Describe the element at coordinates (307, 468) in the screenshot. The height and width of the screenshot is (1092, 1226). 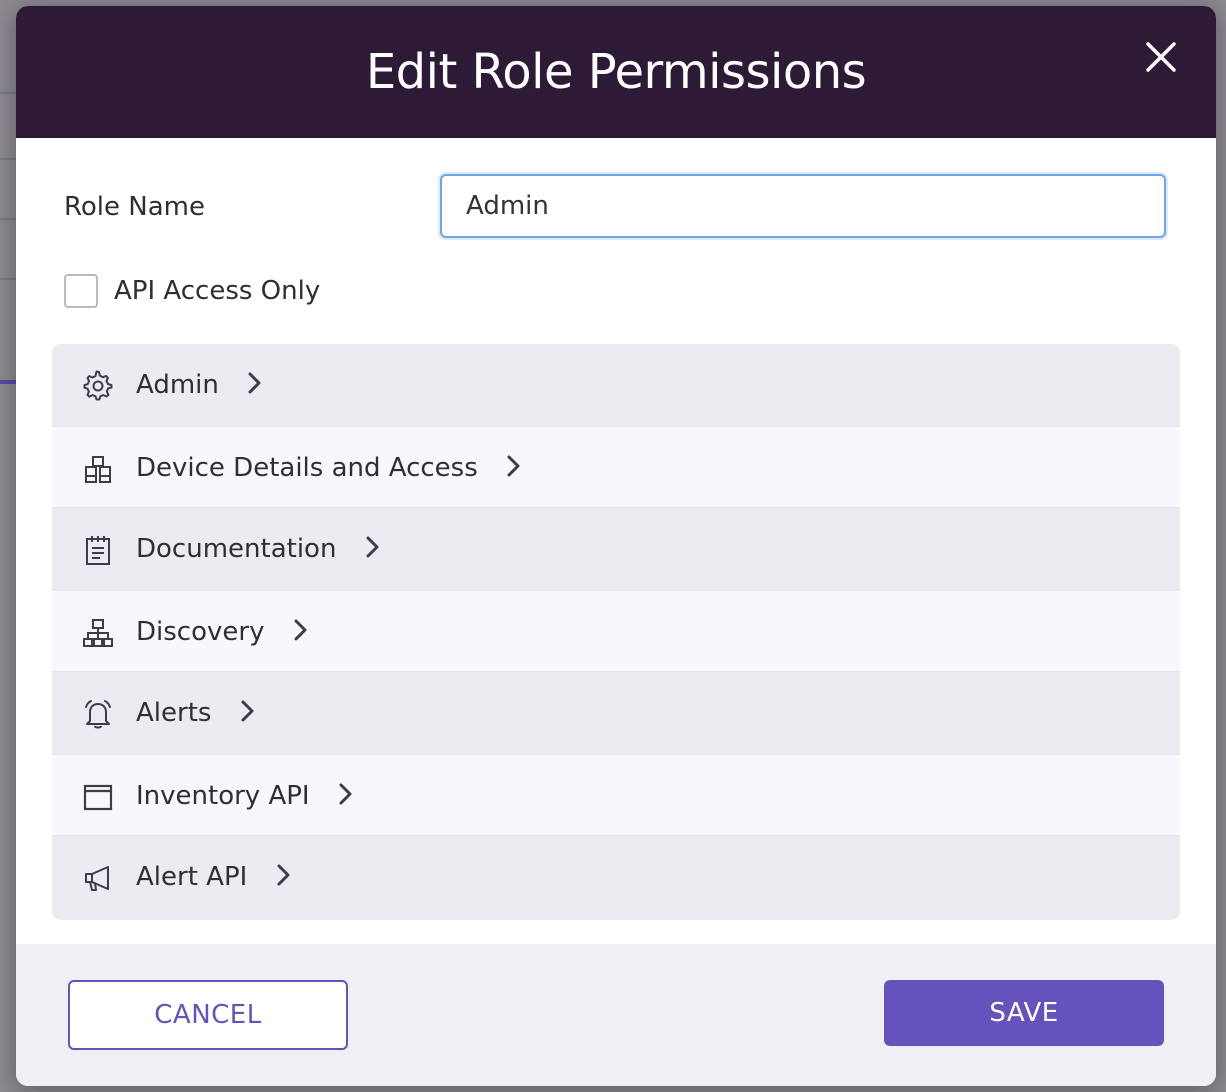
I see `permission-text: Device Details and Access` at that location.